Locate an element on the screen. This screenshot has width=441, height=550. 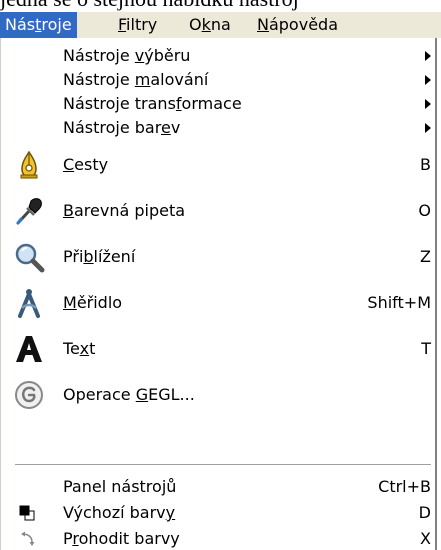
menu-item-label: Panel nástrojů is located at coordinates (120, 486).